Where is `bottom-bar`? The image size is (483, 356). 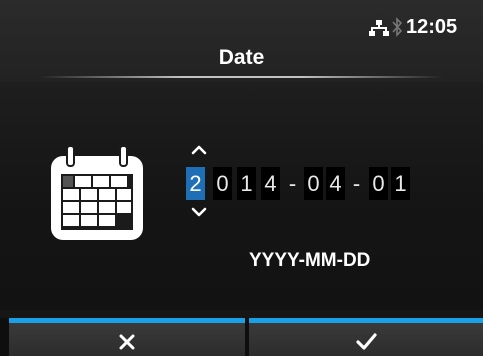
bottom-bar is located at coordinates (241, 337).